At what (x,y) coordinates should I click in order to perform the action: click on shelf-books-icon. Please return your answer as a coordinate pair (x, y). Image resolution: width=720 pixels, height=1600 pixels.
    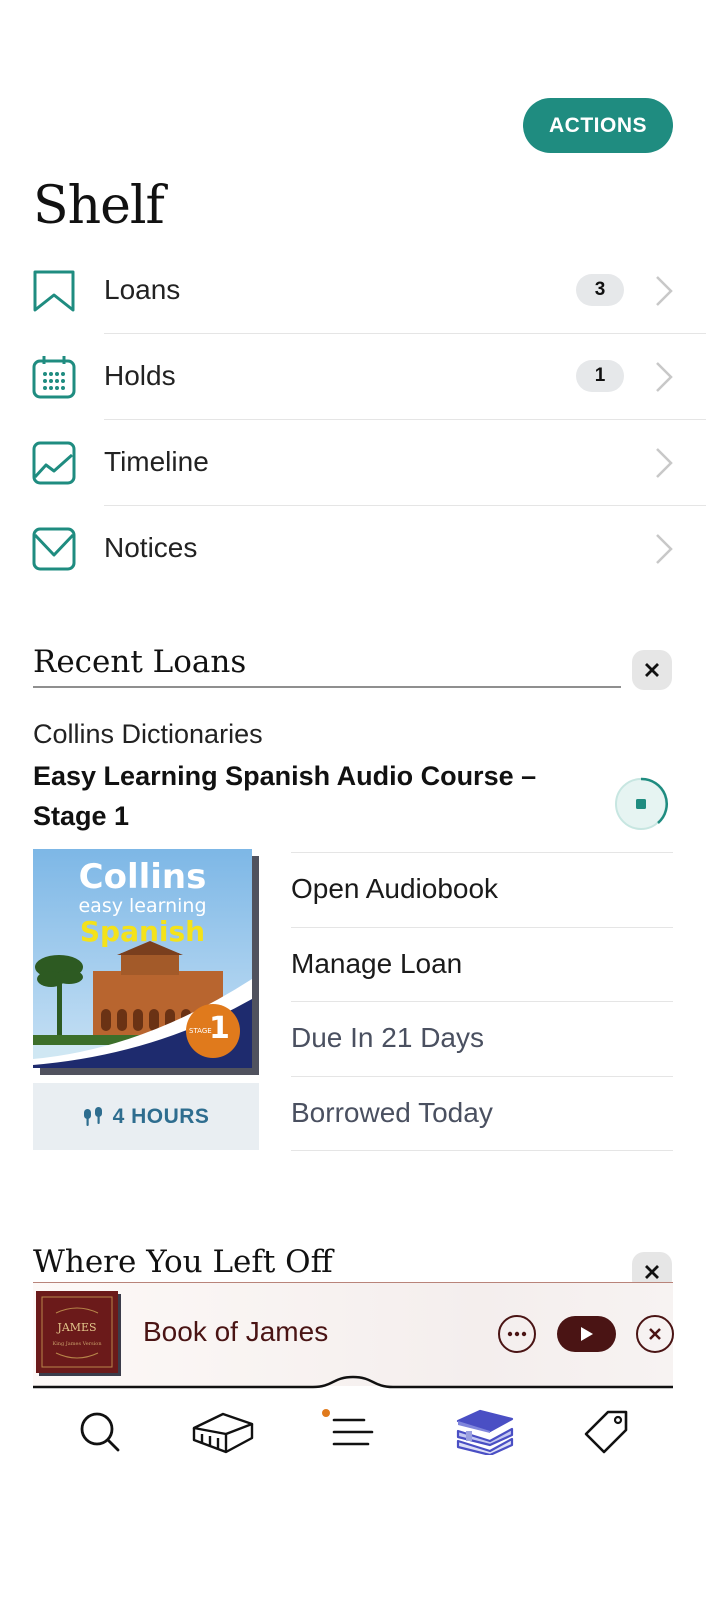
    Looking at the image, I should click on (485, 1432).